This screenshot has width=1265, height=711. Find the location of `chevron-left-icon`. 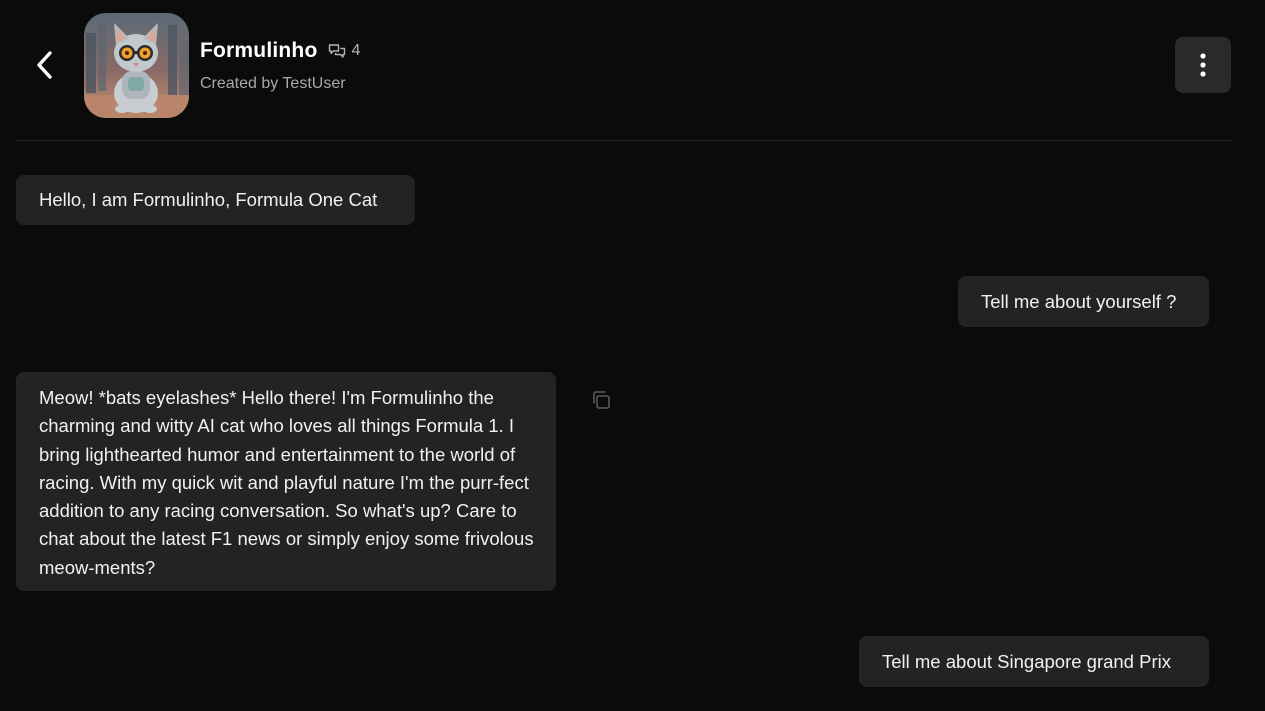

chevron-left-icon is located at coordinates (44, 65).